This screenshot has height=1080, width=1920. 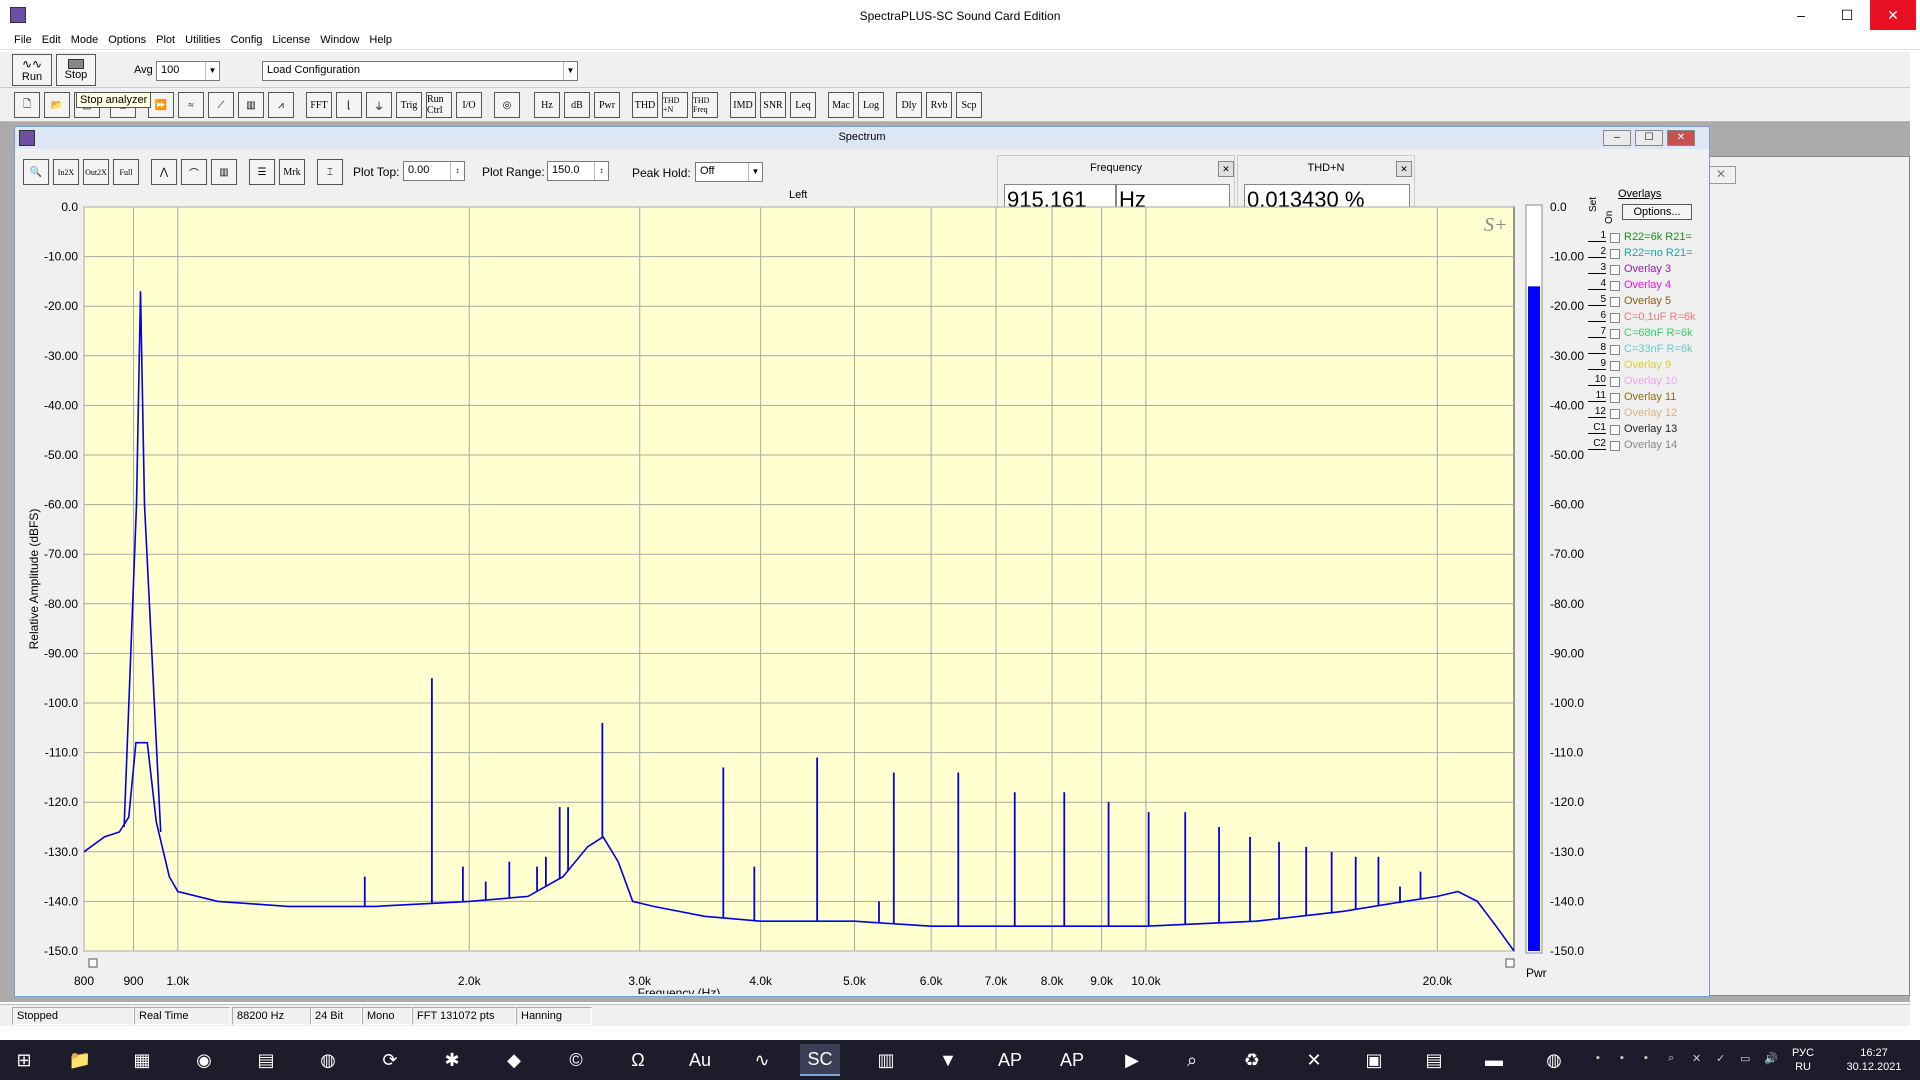 I want to click on tray-network-icon: ▪, so click(x=1651, y=1059).